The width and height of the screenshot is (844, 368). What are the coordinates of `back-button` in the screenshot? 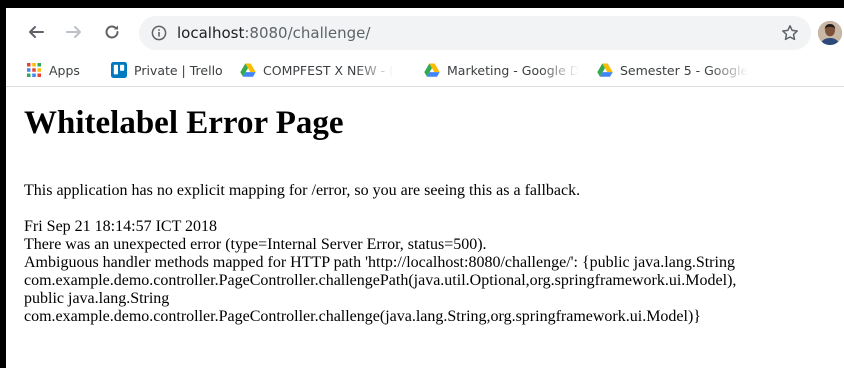 It's located at (36, 32).